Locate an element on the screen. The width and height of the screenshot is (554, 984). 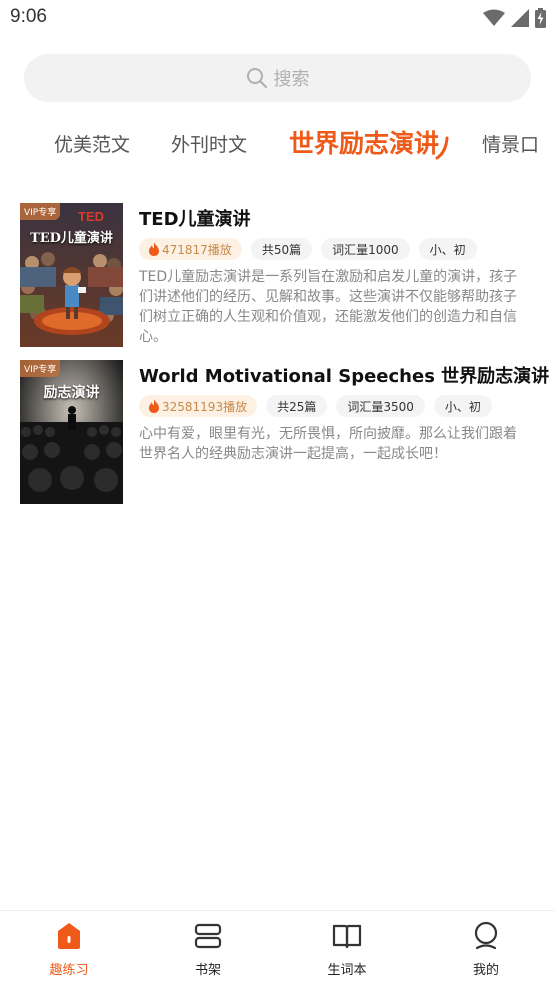
book-tags: 471817播放 共50篇 词汇量1000 小、初 is located at coordinates (308, 249).